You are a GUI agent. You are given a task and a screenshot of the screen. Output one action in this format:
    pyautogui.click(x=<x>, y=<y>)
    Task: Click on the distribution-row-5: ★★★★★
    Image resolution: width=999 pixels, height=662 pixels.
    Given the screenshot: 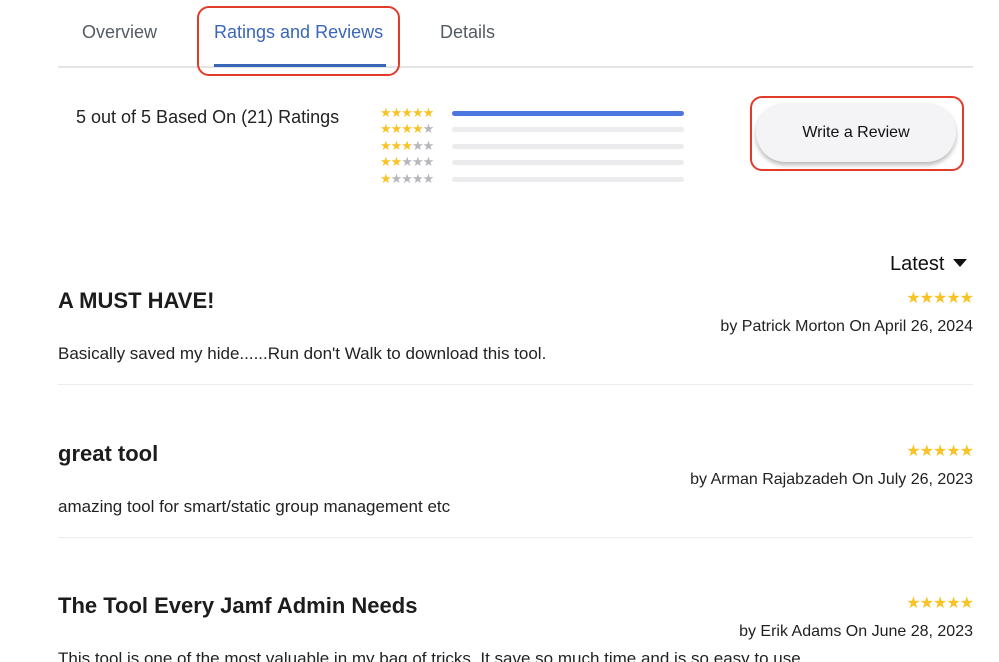 What is the action you would take?
    pyautogui.click(x=535, y=113)
    